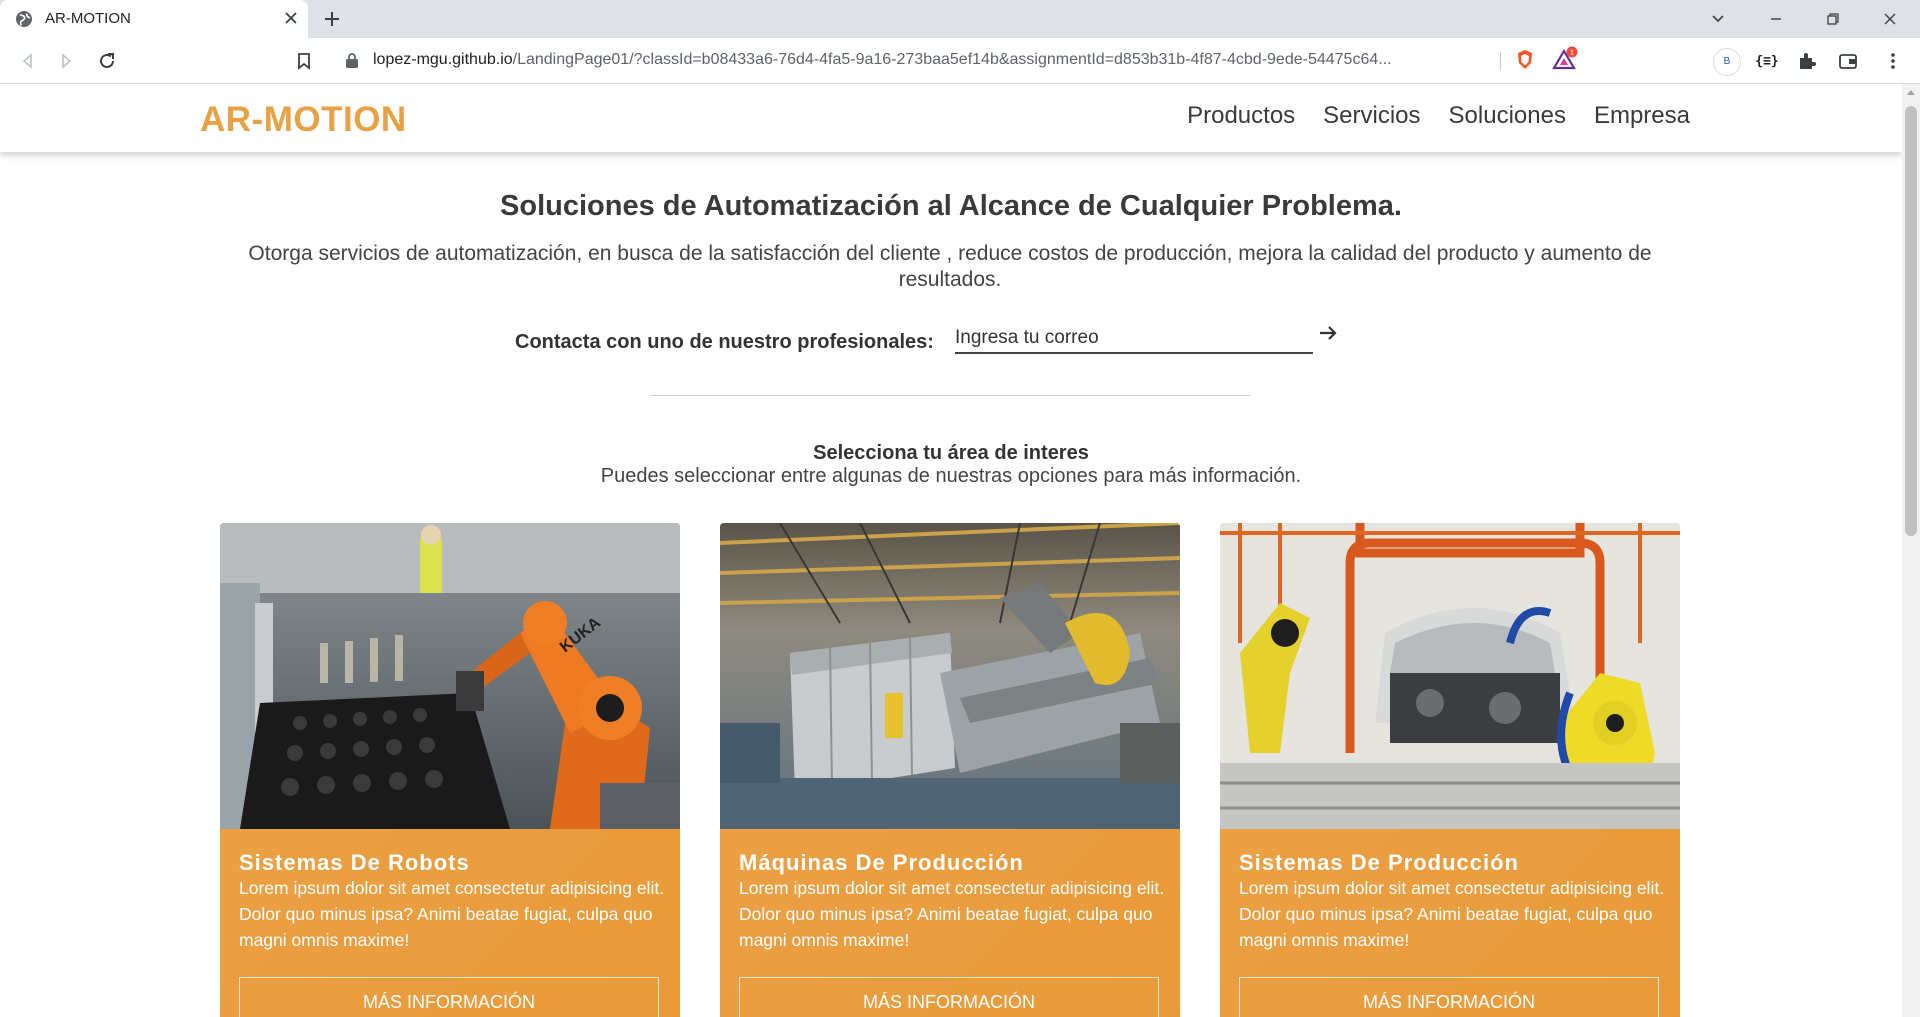 Image resolution: width=1920 pixels, height=1017 pixels. What do you see at coordinates (1893, 61) in the screenshot?
I see `browser-menu-icon` at bounding box center [1893, 61].